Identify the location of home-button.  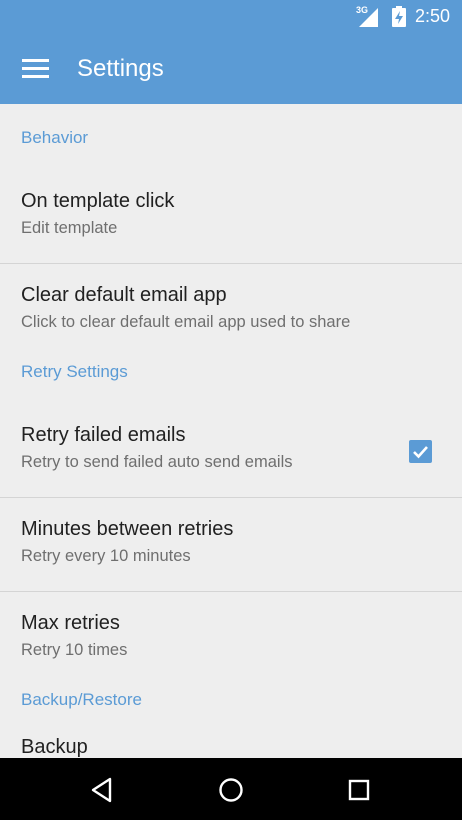
(231, 790).